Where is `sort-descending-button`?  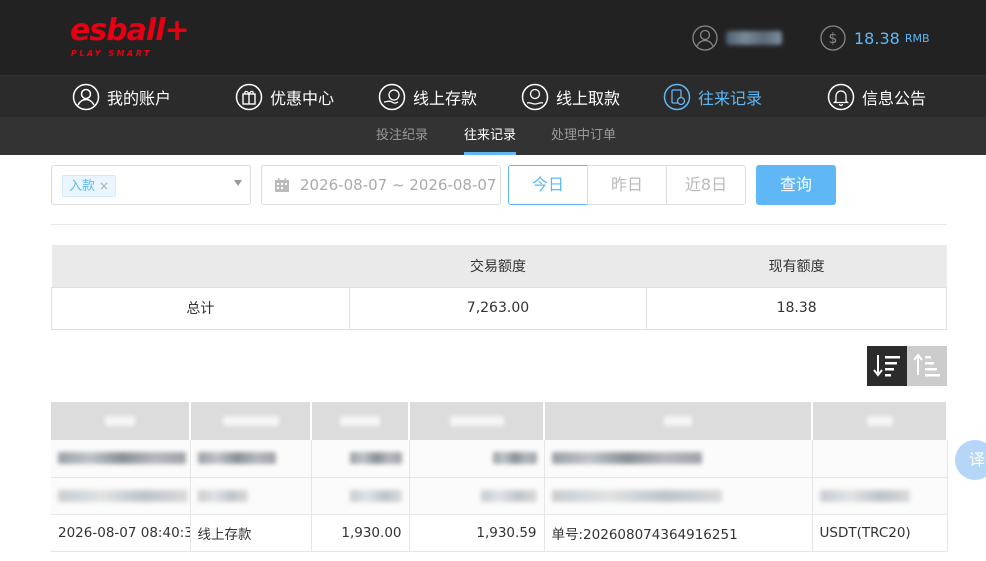
sort-descending-button is located at coordinates (887, 366).